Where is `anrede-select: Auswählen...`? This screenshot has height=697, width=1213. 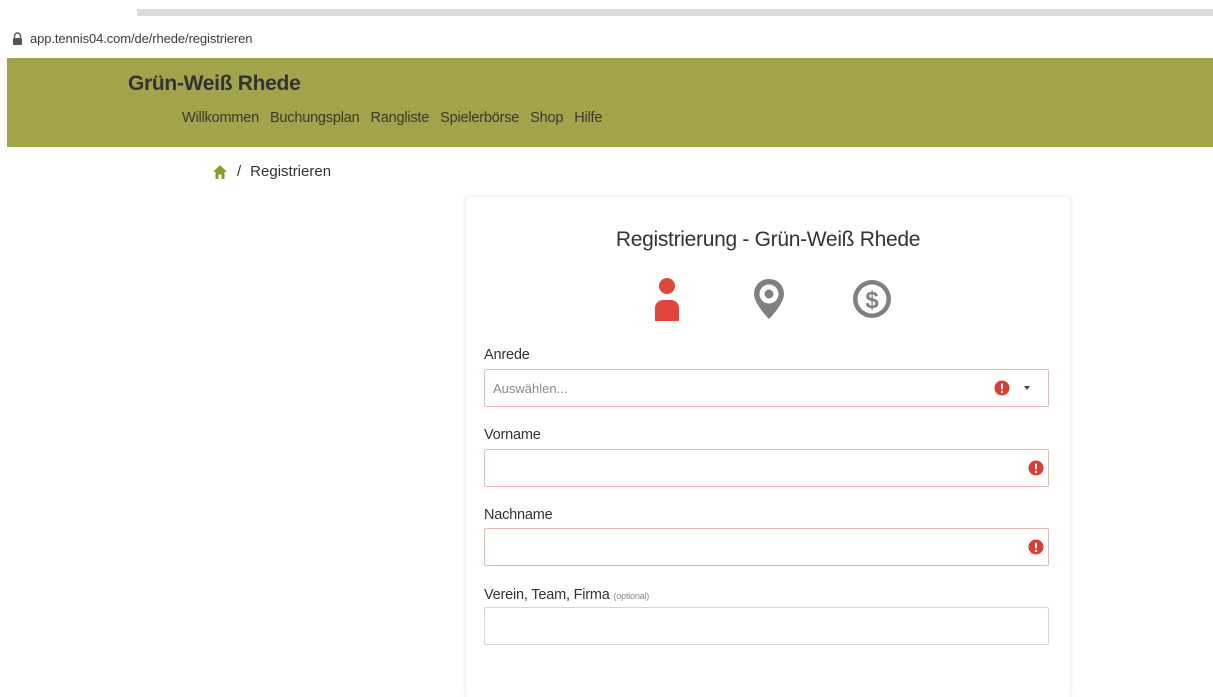
anrede-select: Auswählen... is located at coordinates (766, 388).